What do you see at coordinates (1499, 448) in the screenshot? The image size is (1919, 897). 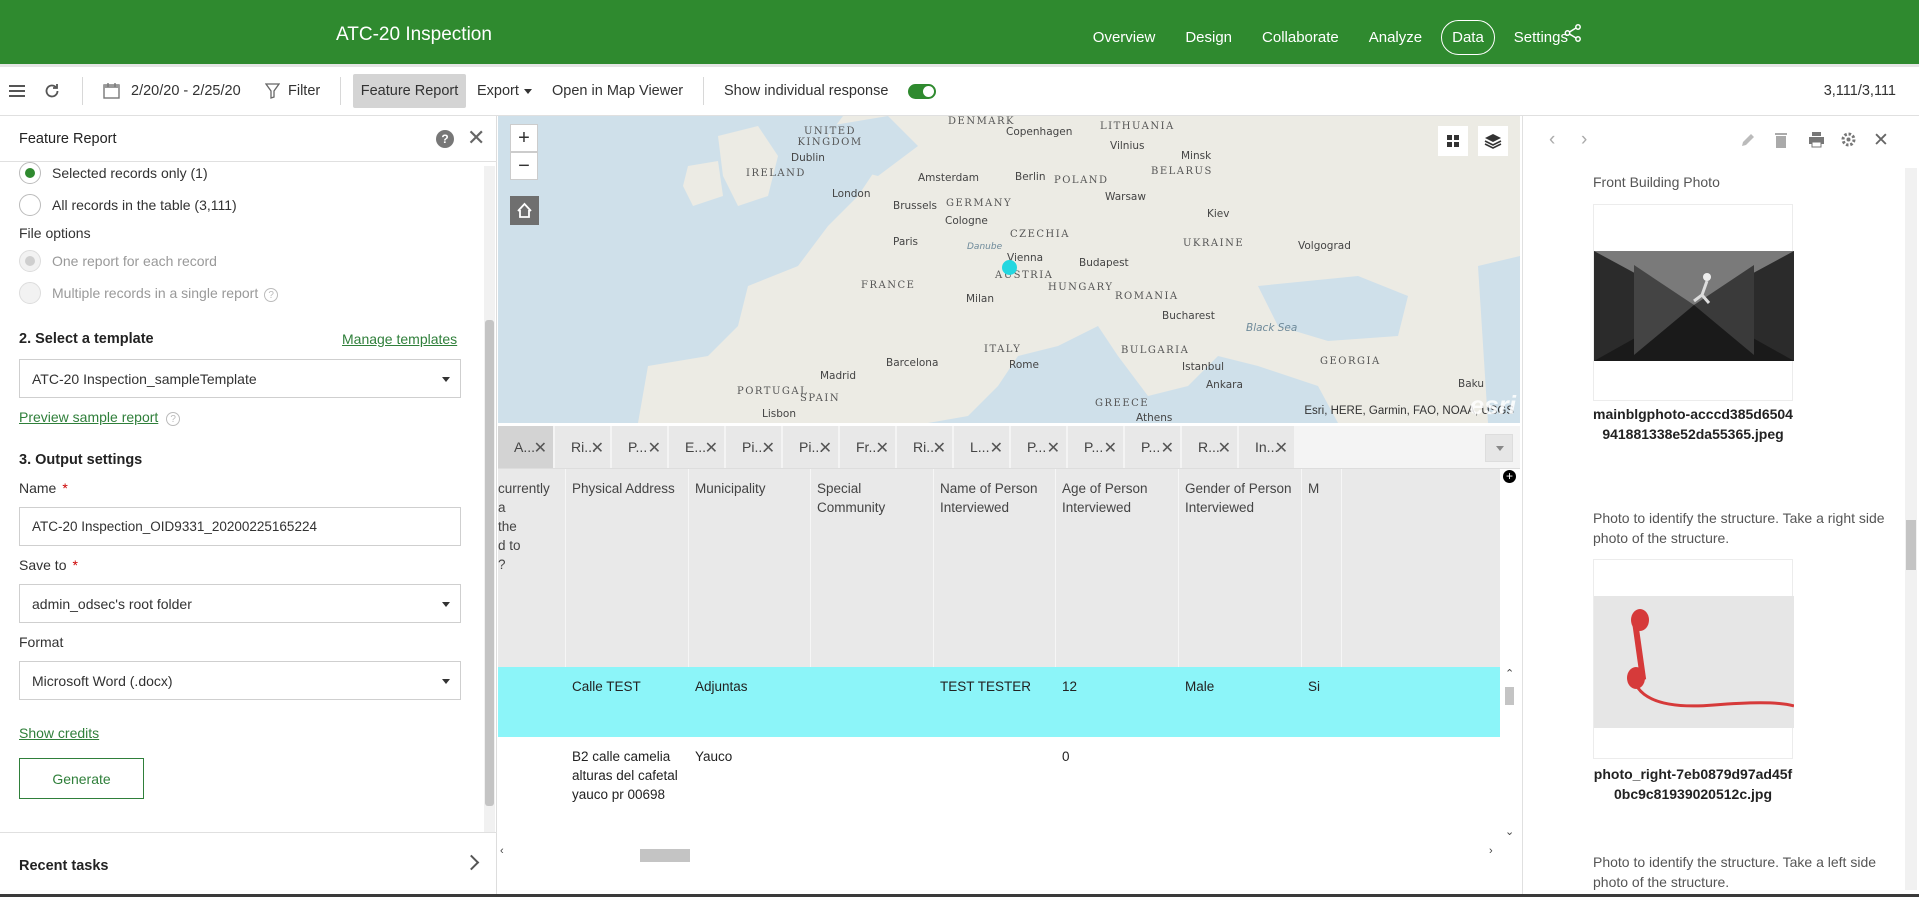 I see `tabs-menu-button` at bounding box center [1499, 448].